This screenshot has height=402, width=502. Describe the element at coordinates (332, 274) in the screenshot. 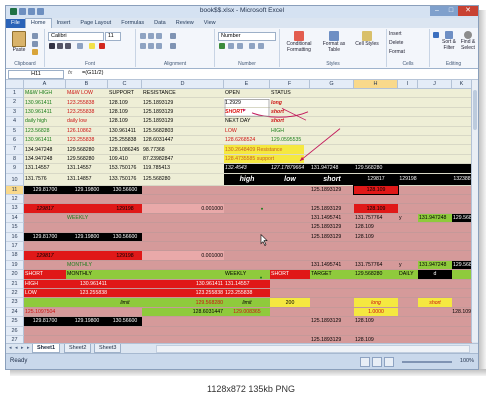

I see `cell-g20: TARGET` at that location.